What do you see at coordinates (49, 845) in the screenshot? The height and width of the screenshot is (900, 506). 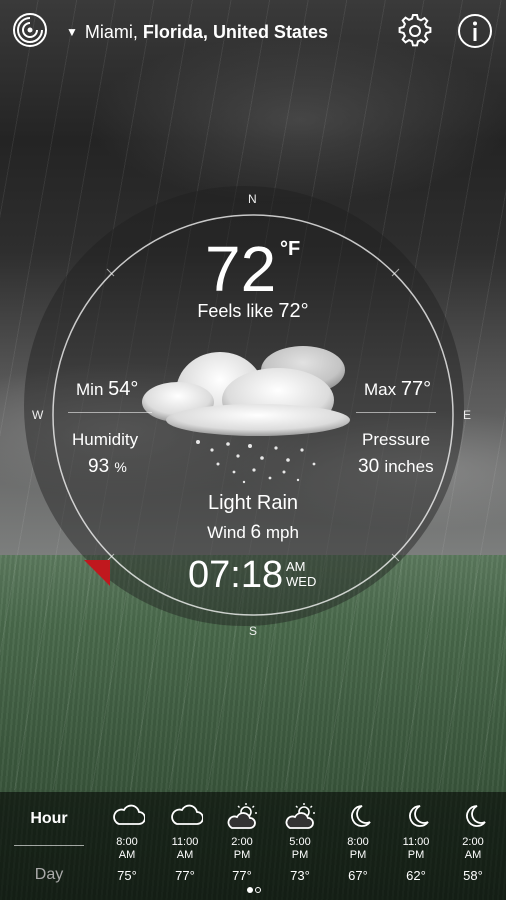 I see `tab-indicator` at bounding box center [49, 845].